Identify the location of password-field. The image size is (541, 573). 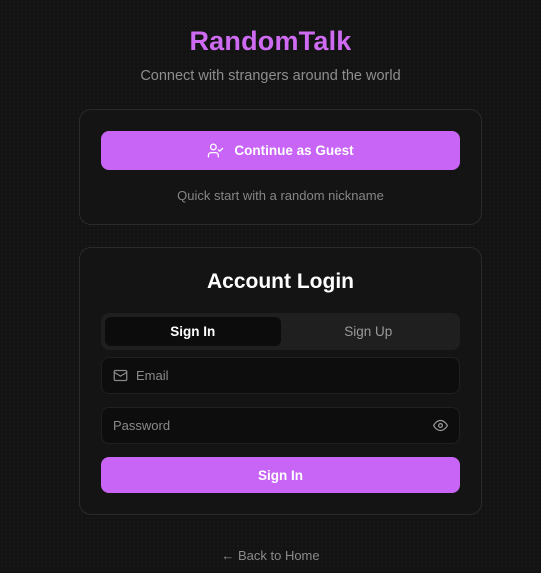
(267, 425).